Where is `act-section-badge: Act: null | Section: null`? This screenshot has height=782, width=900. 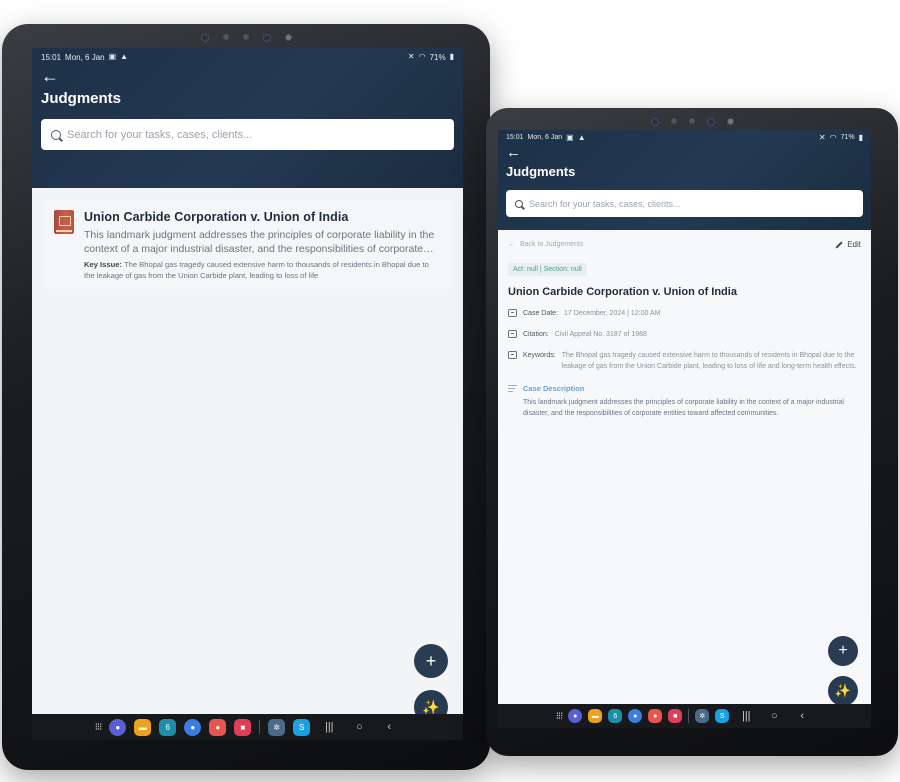 act-section-badge: Act: null | Section: null is located at coordinates (547, 269).